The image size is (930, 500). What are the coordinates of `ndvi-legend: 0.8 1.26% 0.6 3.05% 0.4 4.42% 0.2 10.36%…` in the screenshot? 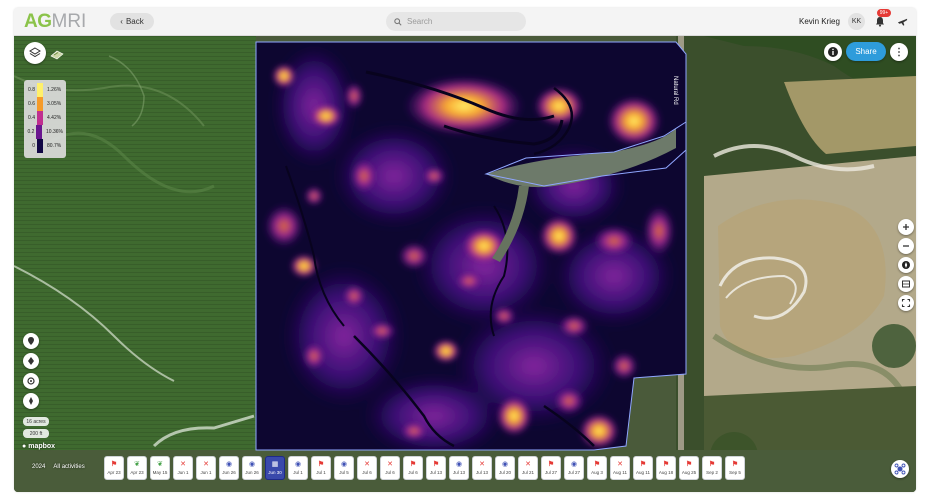 It's located at (45, 119).